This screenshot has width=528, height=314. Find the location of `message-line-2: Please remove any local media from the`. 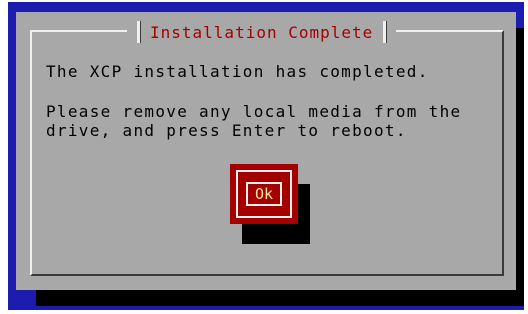

message-line-2: Please remove any local media from the is located at coordinates (254, 111).